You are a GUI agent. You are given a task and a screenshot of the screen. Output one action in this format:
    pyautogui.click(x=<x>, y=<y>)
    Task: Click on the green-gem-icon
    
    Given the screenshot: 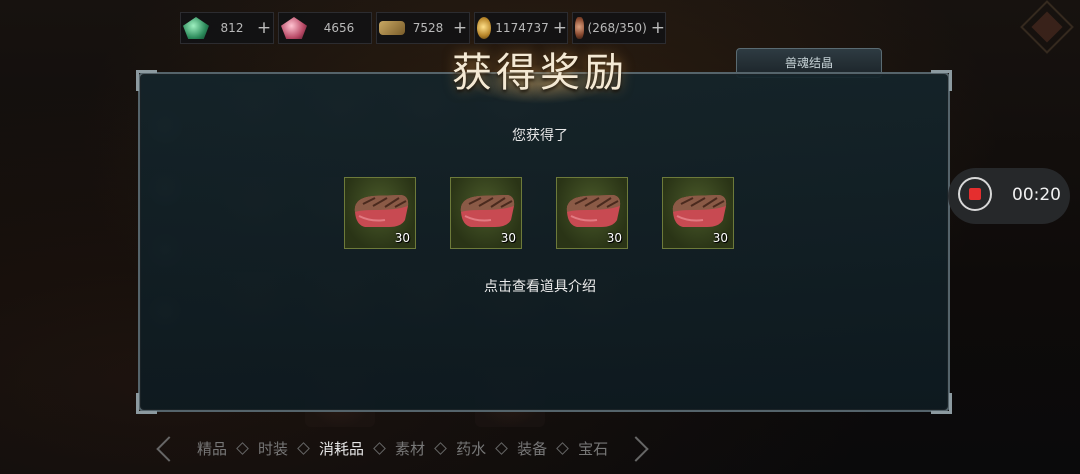 What is the action you would take?
    pyautogui.click(x=196, y=28)
    